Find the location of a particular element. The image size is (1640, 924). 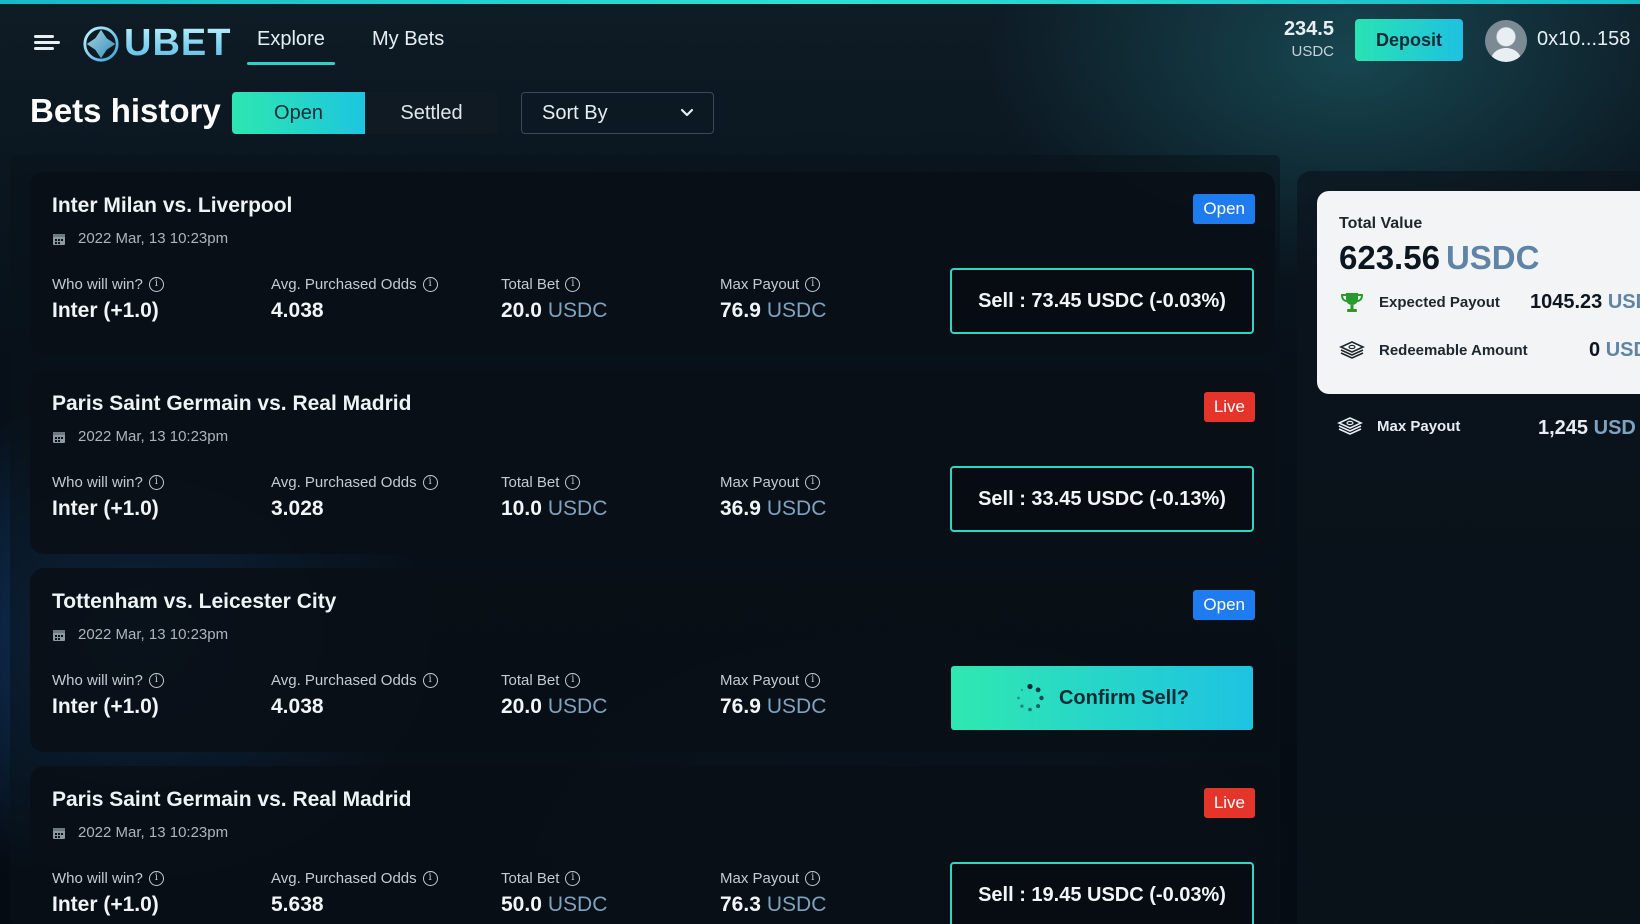

sell-button: Sell : 73.45 USDC (-0.03%) is located at coordinates (1102, 301).